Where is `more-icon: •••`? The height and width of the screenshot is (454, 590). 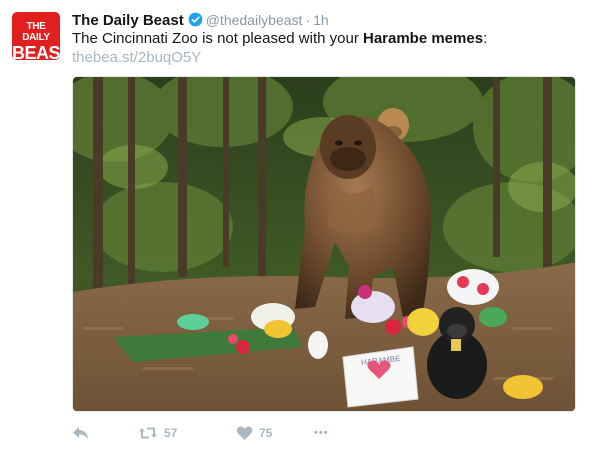 more-icon: ••• is located at coordinates (321, 433).